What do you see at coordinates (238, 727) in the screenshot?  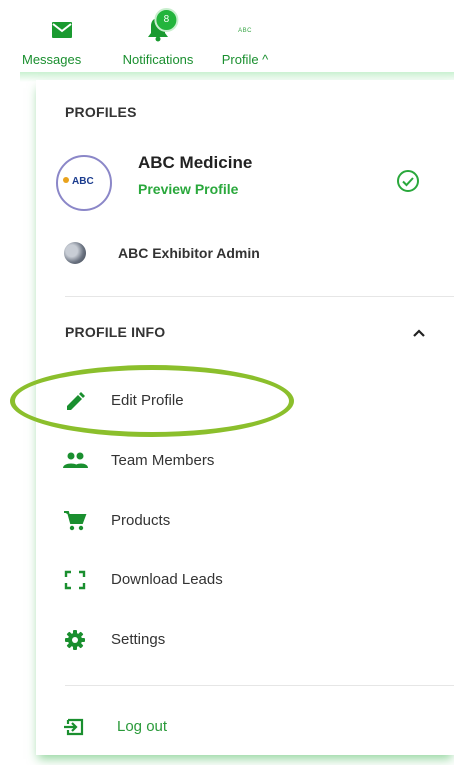 I see `logout-button: Log out` at bounding box center [238, 727].